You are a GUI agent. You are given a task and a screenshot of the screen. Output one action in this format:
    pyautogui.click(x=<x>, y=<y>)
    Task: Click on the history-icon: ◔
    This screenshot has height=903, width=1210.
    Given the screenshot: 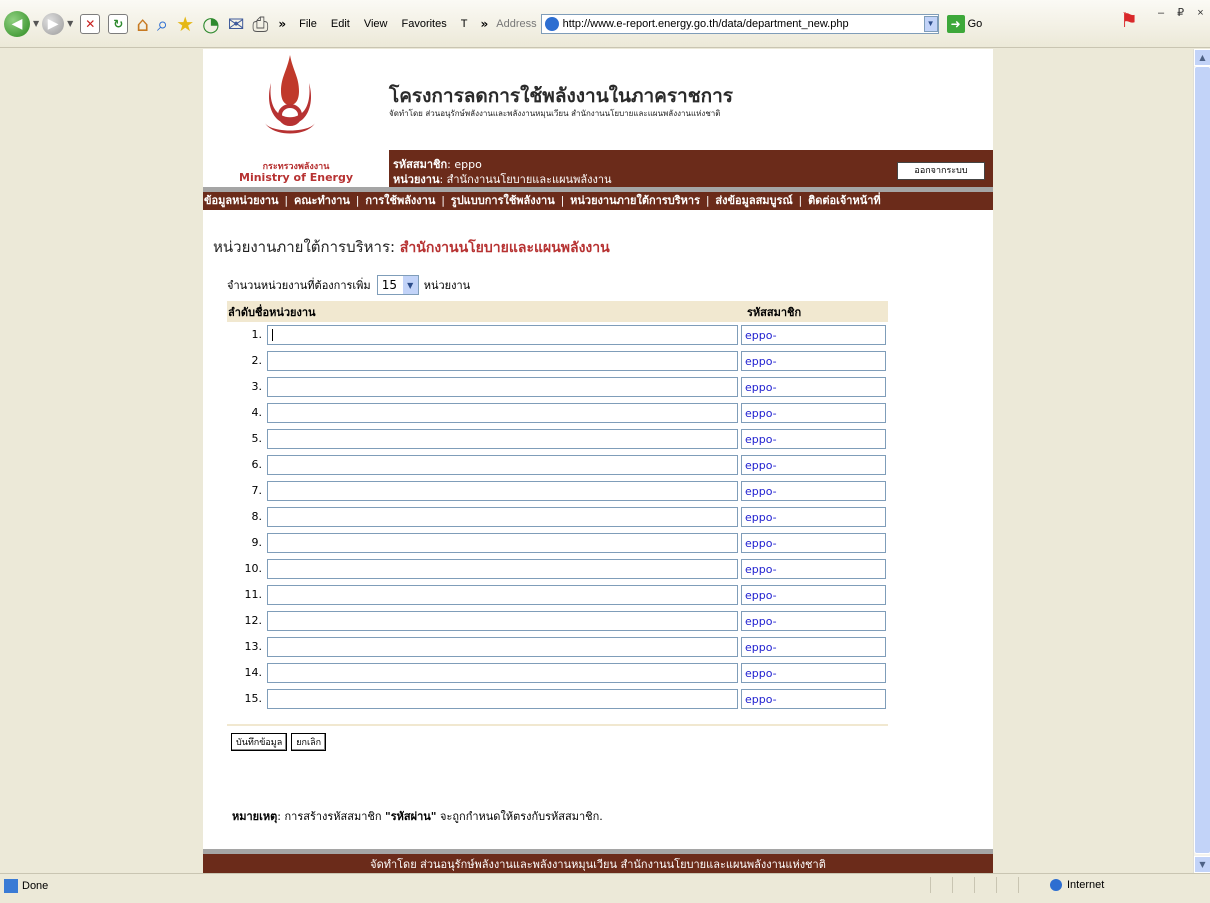 What is the action you would take?
    pyautogui.click(x=210, y=24)
    